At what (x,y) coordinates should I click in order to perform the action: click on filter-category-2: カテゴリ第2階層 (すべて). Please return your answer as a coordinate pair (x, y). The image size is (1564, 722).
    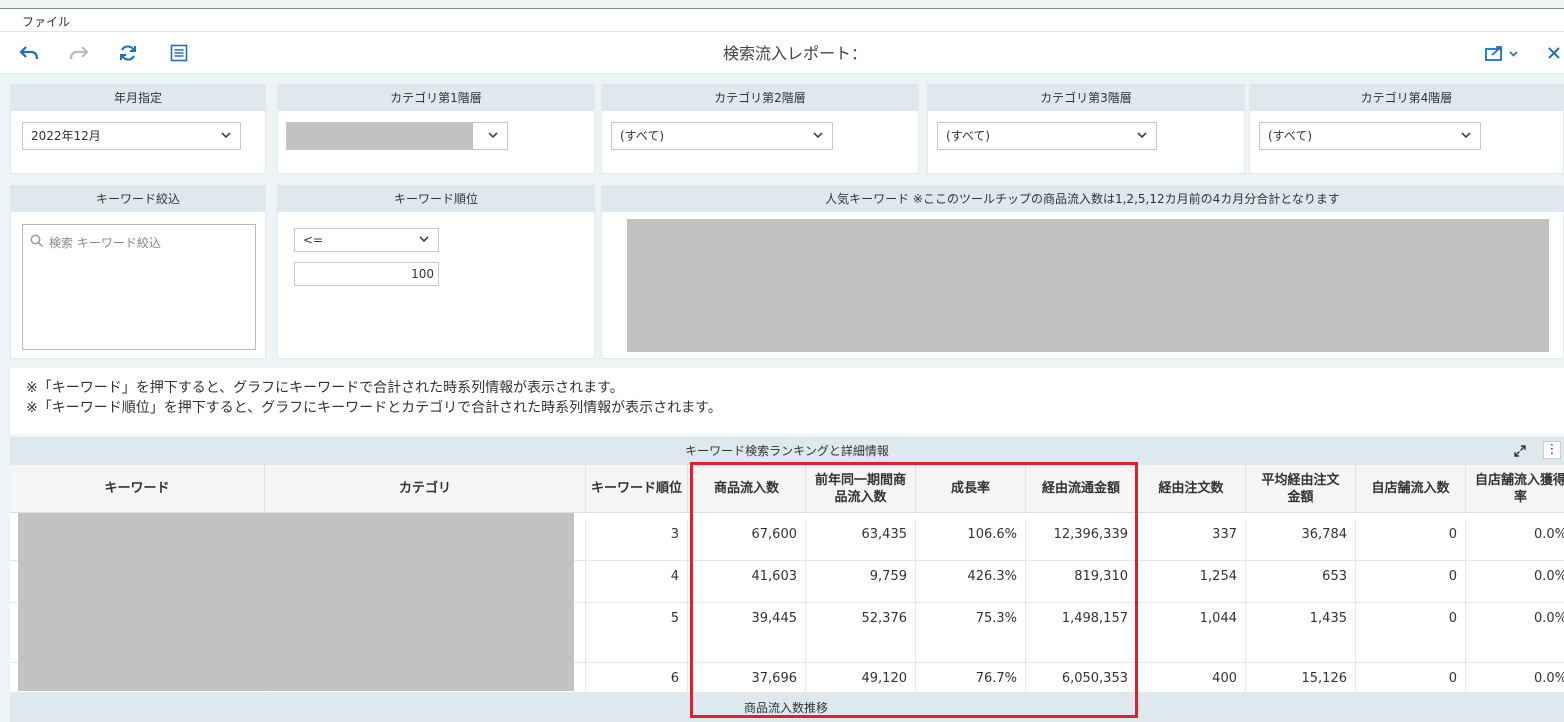
    Looking at the image, I should click on (760, 129).